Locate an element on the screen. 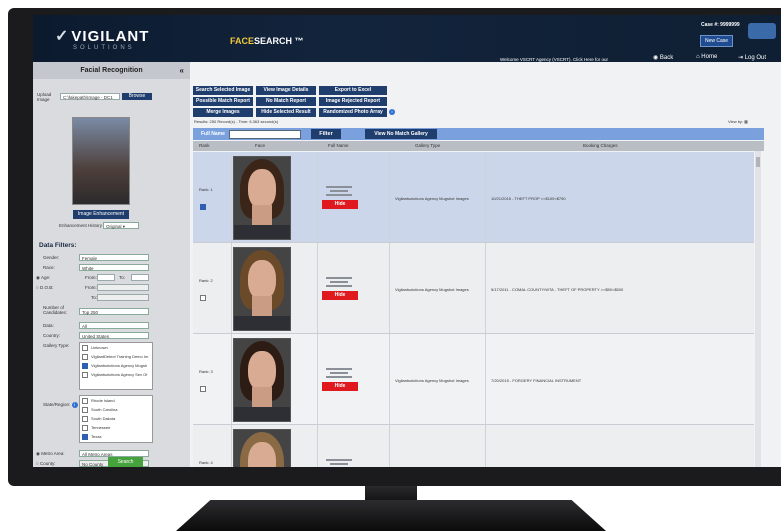 The height and width of the screenshot is (531, 781). collapse-icon: « is located at coordinates (182, 70).